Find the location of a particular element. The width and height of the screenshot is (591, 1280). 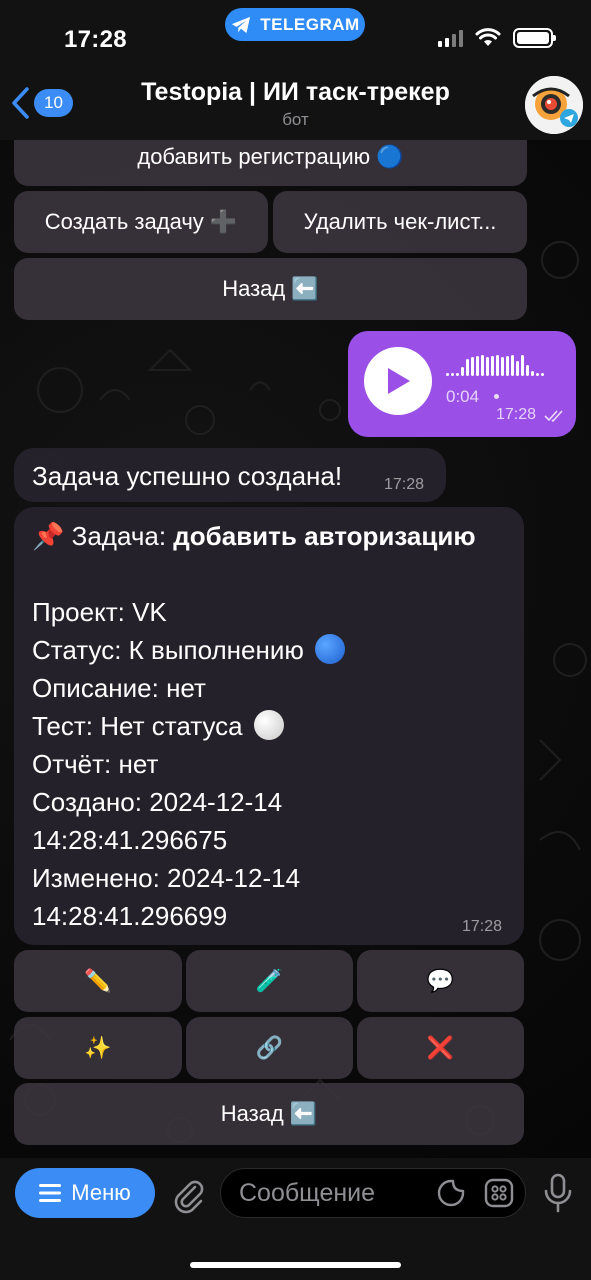

microphone-icon is located at coordinates (558, 1193).